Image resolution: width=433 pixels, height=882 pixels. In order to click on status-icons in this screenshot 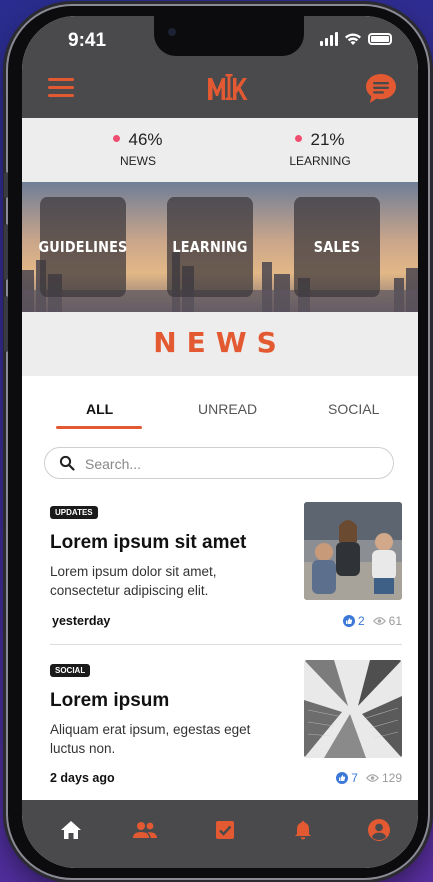, I will do `click(356, 39)`.